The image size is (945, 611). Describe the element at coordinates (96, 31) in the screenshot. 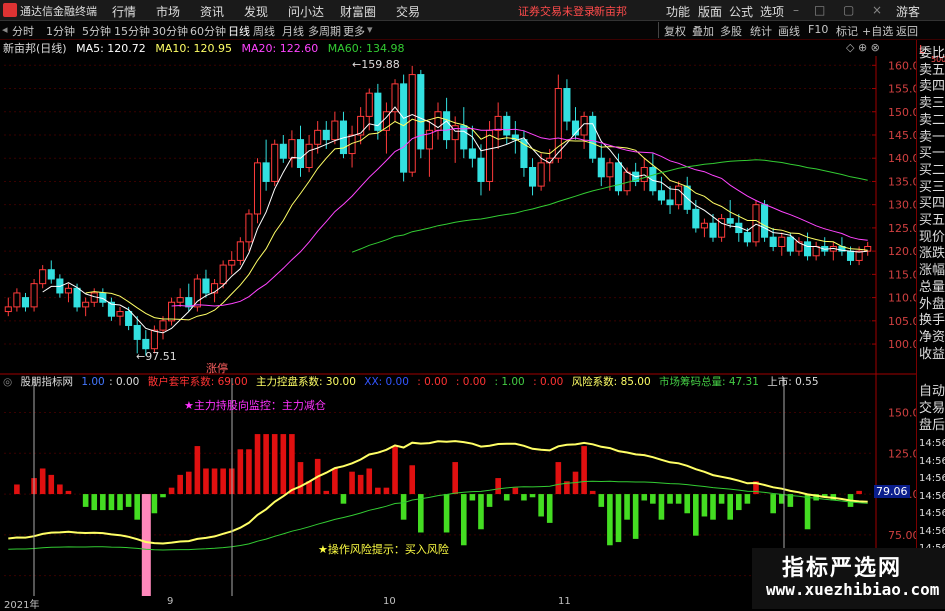

I see `tab-5min: 5分钟` at that location.